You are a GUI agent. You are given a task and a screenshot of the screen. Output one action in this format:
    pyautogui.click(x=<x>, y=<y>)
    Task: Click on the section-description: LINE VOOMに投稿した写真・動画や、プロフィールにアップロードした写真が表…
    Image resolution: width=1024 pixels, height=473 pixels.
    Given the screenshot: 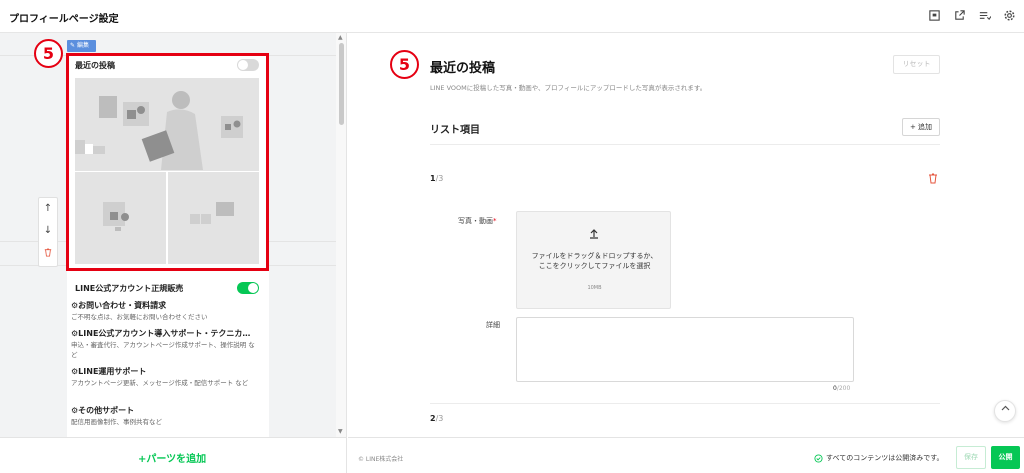 What is the action you would take?
    pyautogui.click(x=568, y=88)
    